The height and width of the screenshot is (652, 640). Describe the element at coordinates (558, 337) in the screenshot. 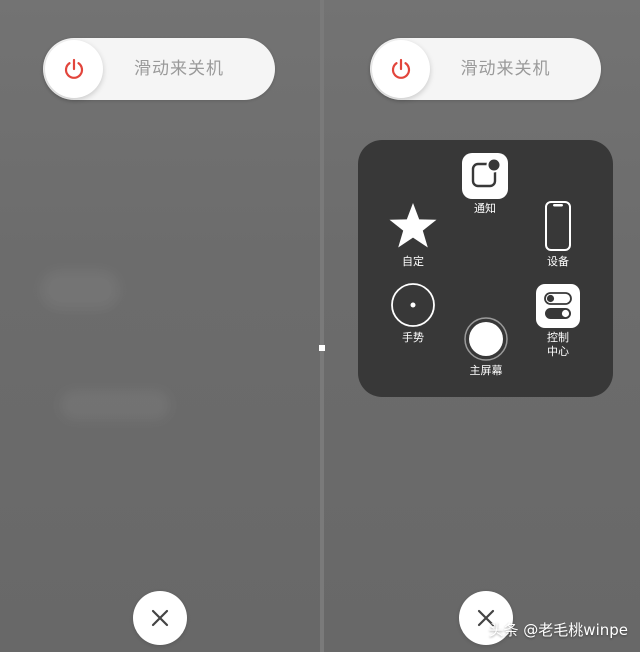

I see `menu-label-line: 控制` at that location.